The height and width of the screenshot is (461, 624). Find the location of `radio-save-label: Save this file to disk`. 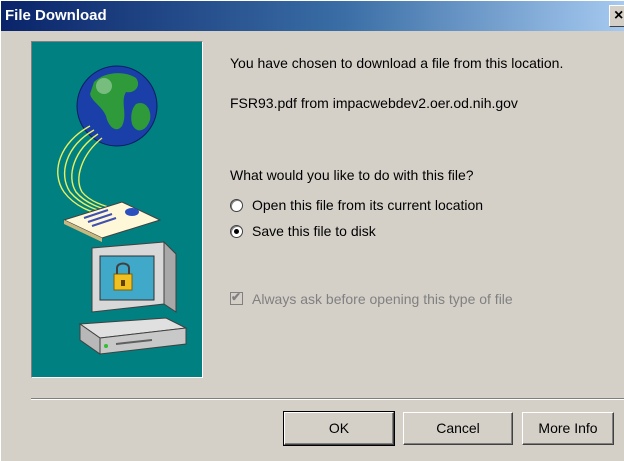

radio-save-label: Save this file to disk is located at coordinates (314, 231).